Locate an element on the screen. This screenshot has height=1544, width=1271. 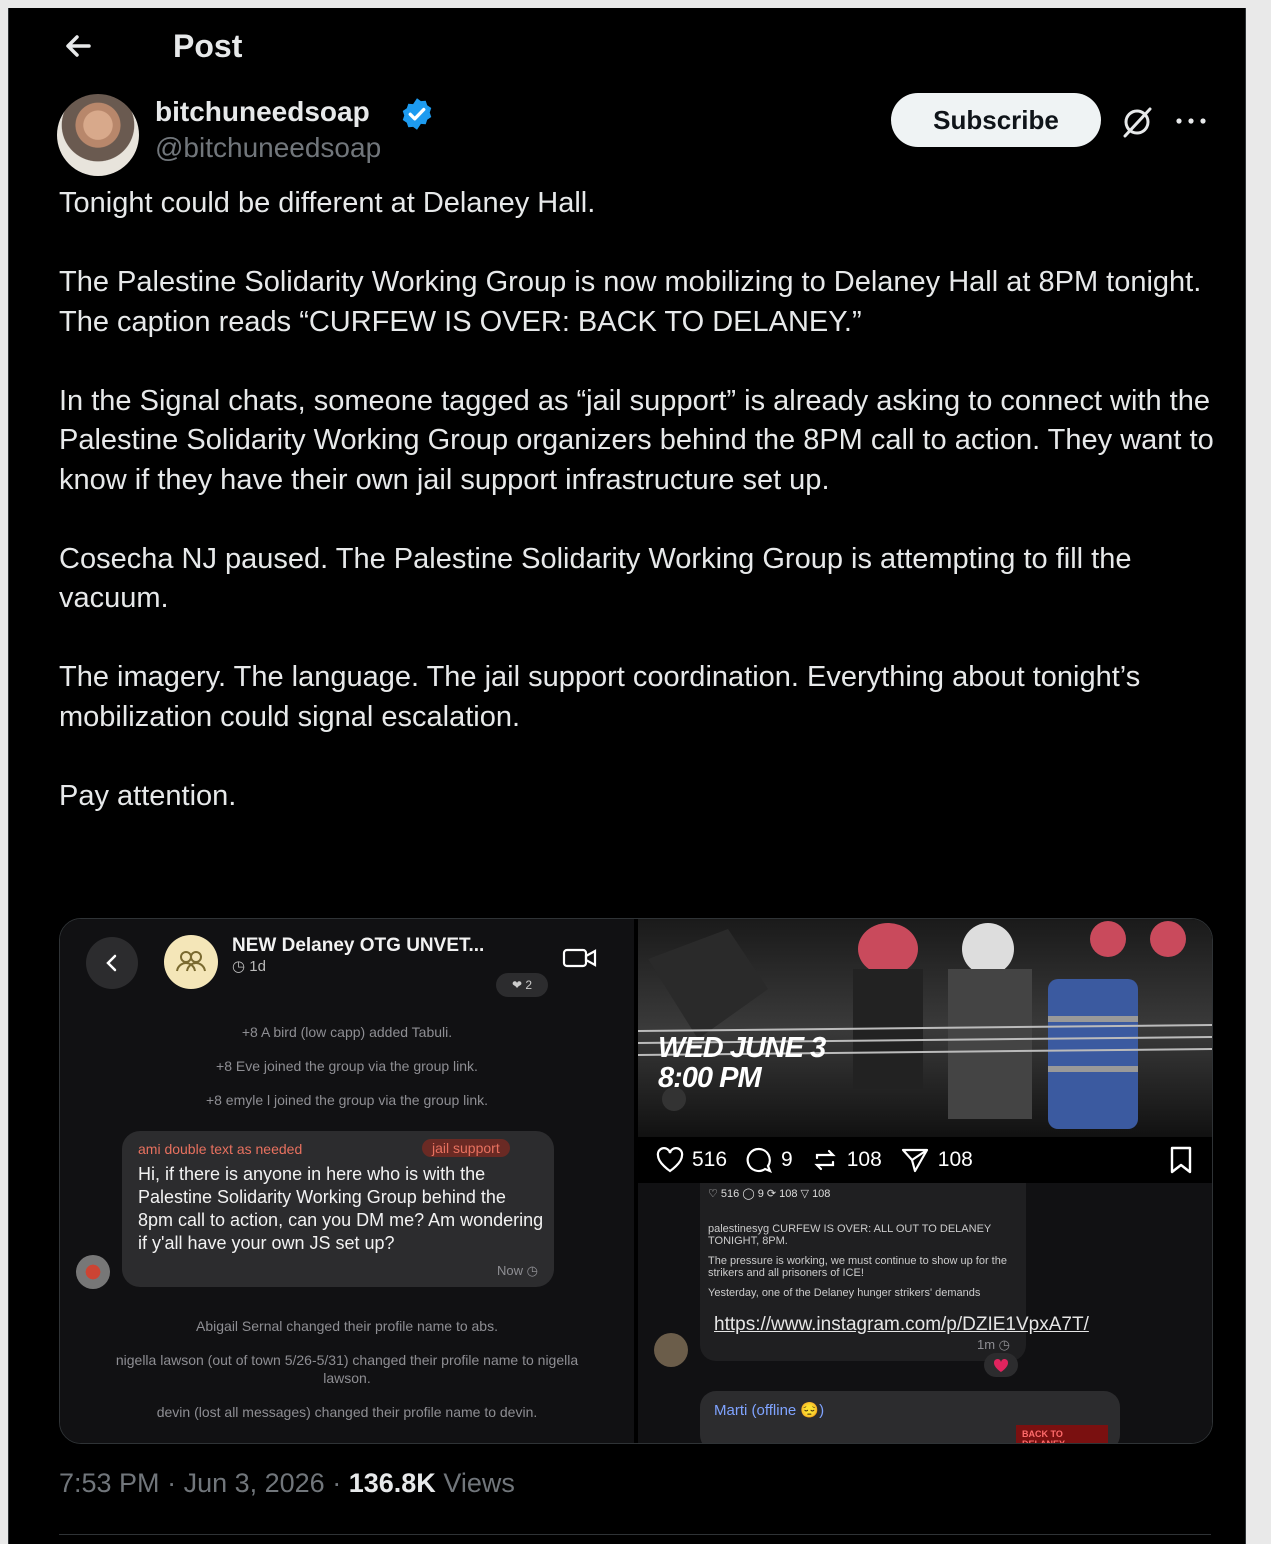
mini-stats-row: ♡ 516 ◯ 9 ⟳ 108 ▽ 108 is located at coordinates (769, 1194).